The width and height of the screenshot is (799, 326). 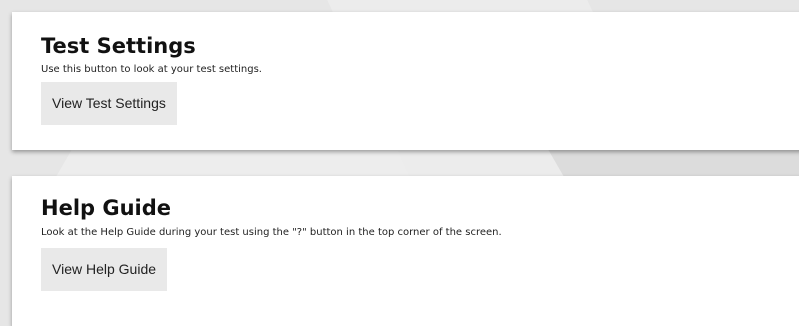 I want to click on view-help-guide-button: View Help Guide, so click(x=104, y=269).